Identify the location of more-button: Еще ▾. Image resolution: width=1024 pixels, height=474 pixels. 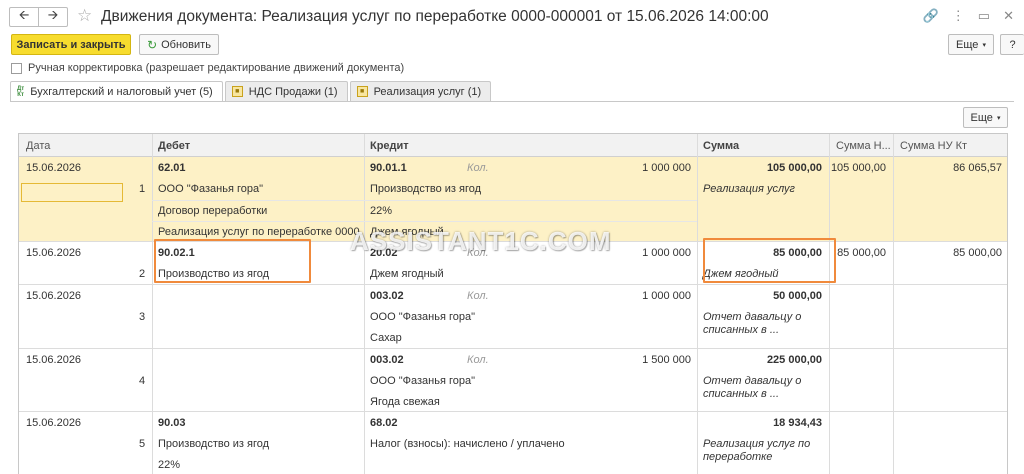
(971, 44).